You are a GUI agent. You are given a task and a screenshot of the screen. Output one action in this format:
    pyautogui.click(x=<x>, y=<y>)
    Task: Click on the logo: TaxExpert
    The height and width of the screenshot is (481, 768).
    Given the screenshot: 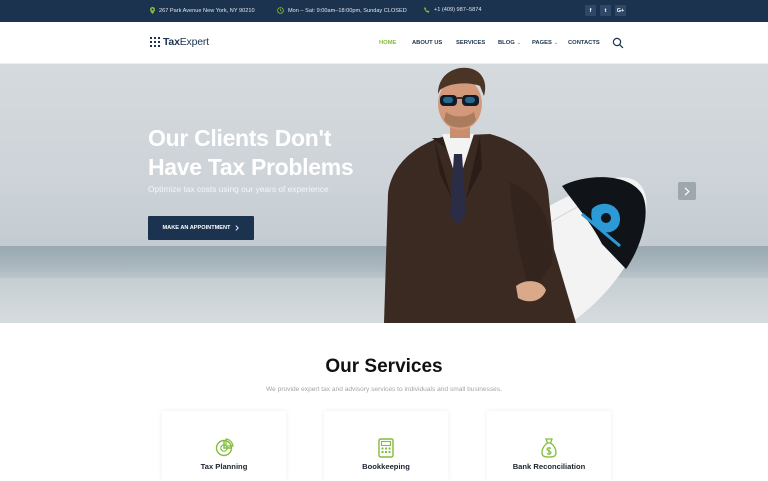 What is the action you would take?
    pyautogui.click(x=179, y=42)
    